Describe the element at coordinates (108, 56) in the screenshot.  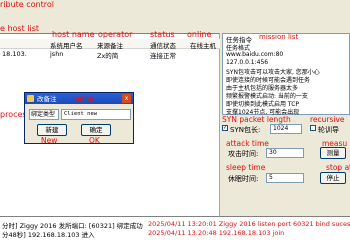
I see `row-note: Zx的简` at that location.